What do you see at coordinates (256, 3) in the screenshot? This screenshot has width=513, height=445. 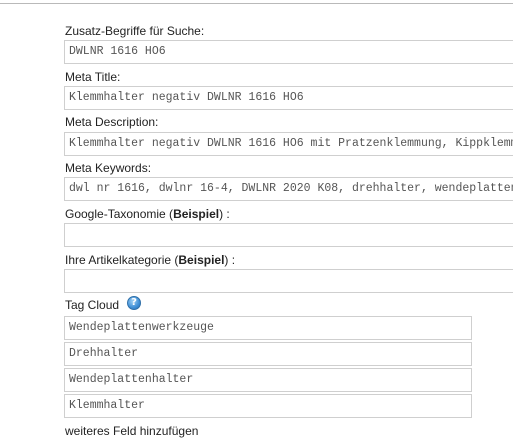 I see `top-divider` at bounding box center [256, 3].